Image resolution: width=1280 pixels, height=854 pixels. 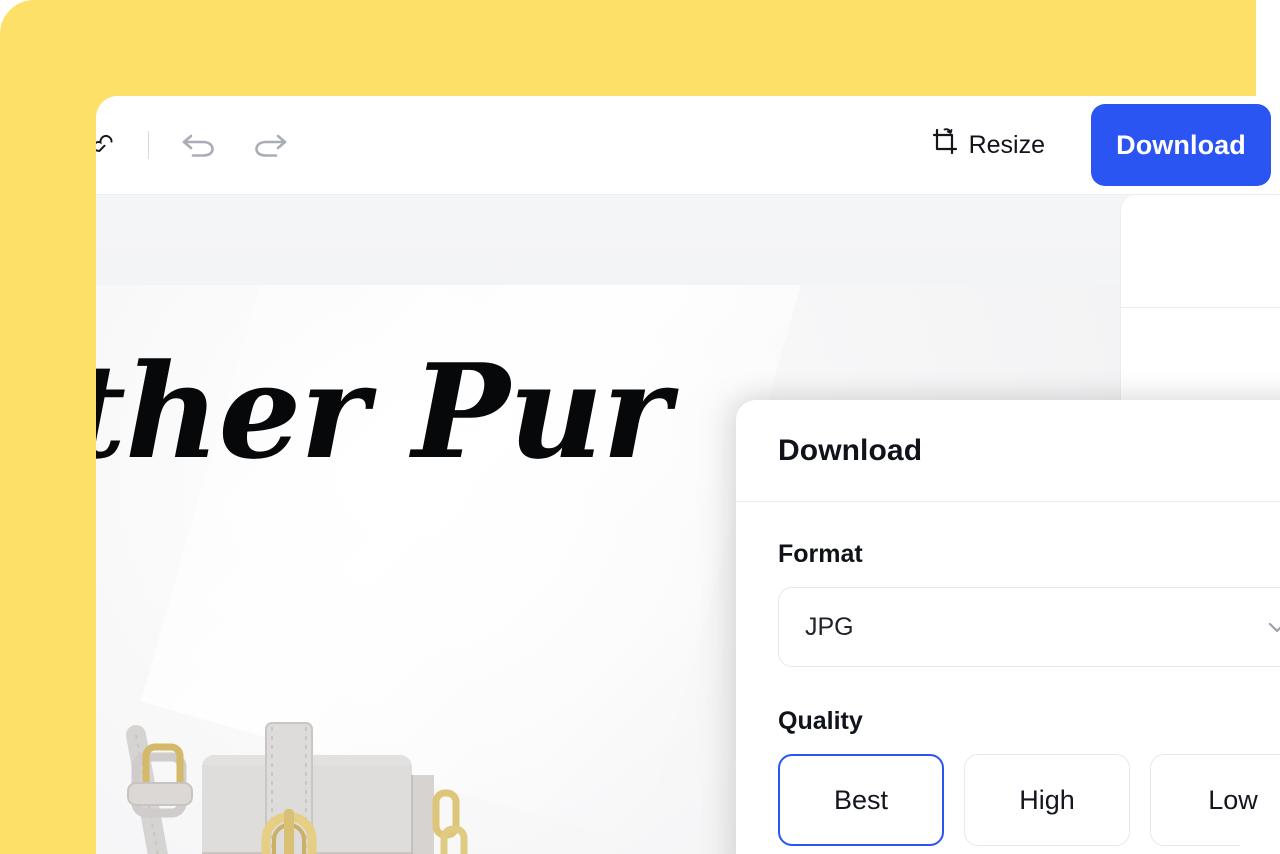 I want to click on rail-divider, so click(x=1200, y=307).